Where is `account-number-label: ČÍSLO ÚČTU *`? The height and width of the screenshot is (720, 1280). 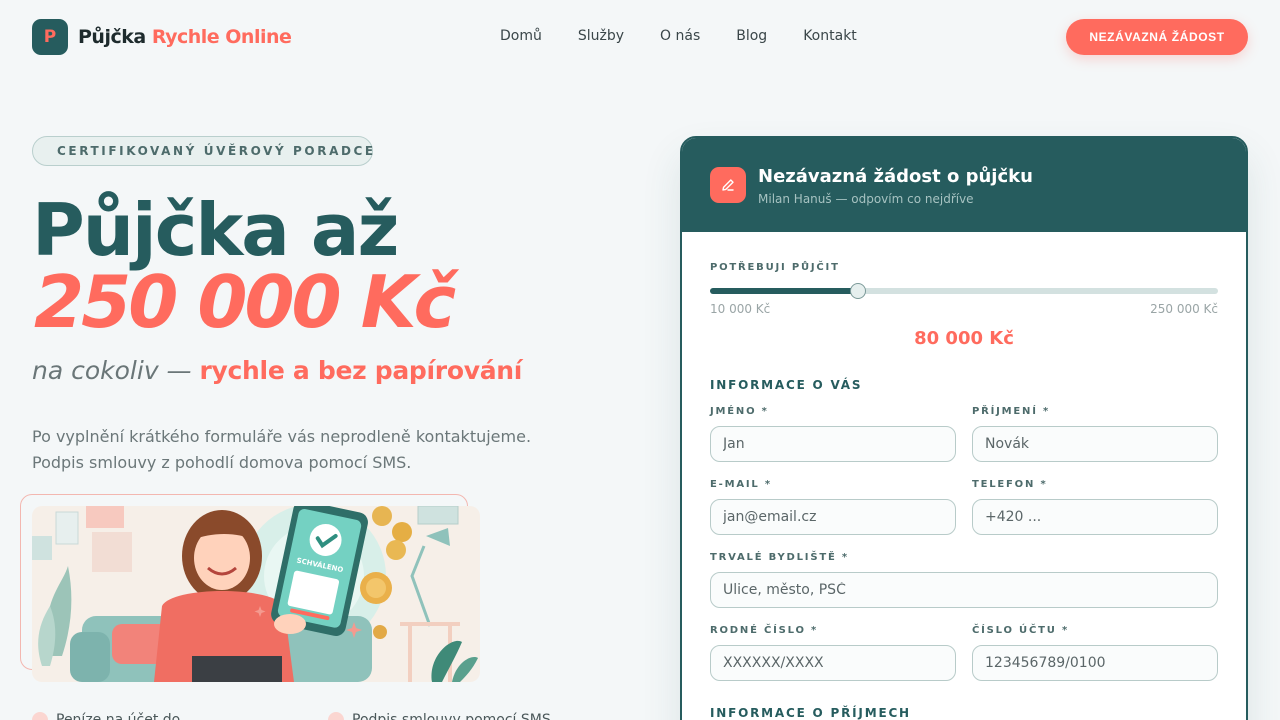
account-number-label: ČÍSLO ÚČTU * is located at coordinates (1020, 630).